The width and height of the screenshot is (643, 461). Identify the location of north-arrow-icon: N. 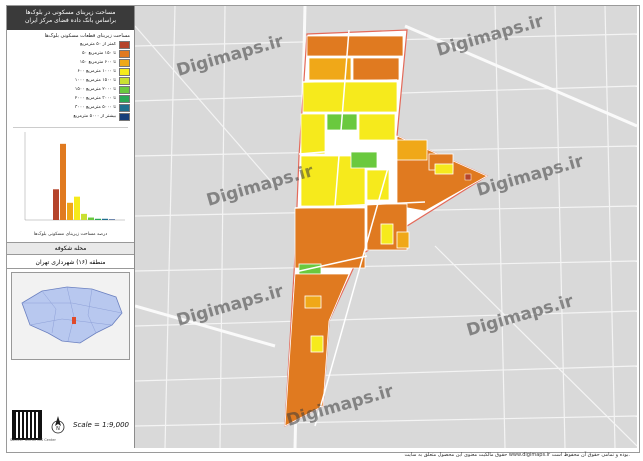
(57, 425).